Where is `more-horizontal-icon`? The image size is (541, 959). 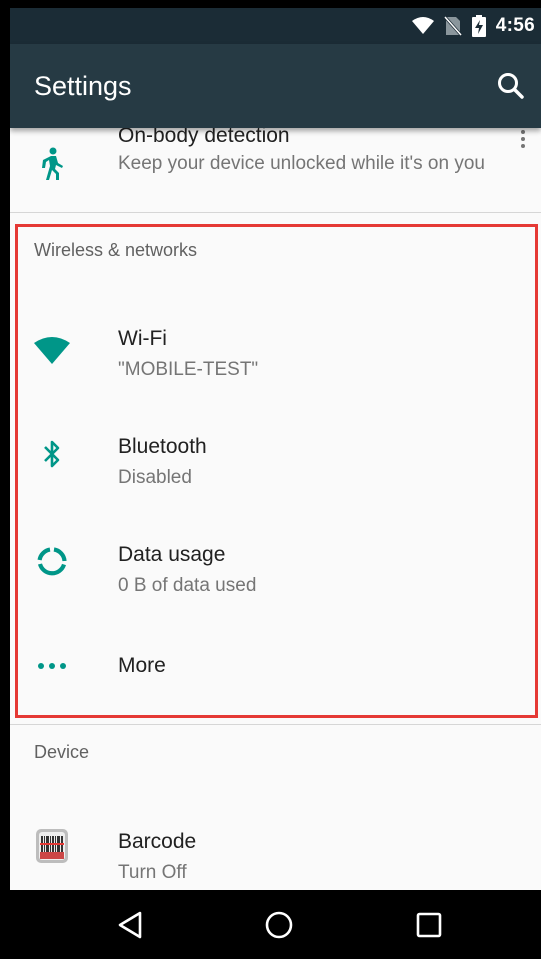
more-horizontal-icon is located at coordinates (52, 666).